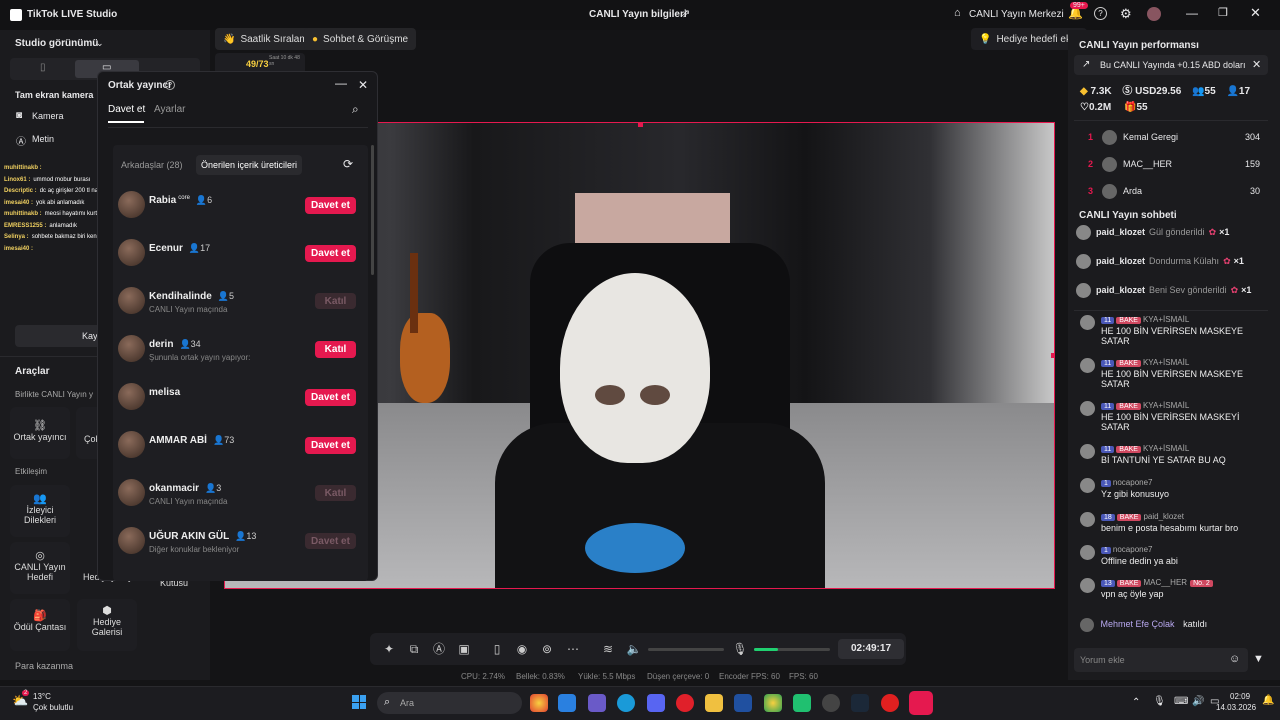  Describe the element at coordinates (439, 649) in the screenshot. I see `ai-icon: Ⓐ` at that location.